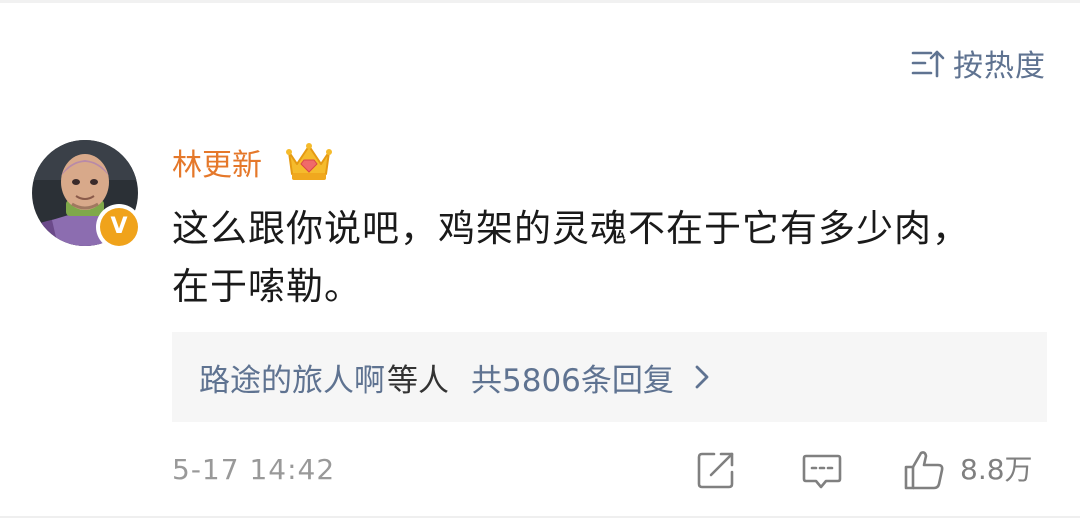 Image resolution: width=1080 pixels, height=523 pixels. I want to click on share-icon, so click(715, 470).